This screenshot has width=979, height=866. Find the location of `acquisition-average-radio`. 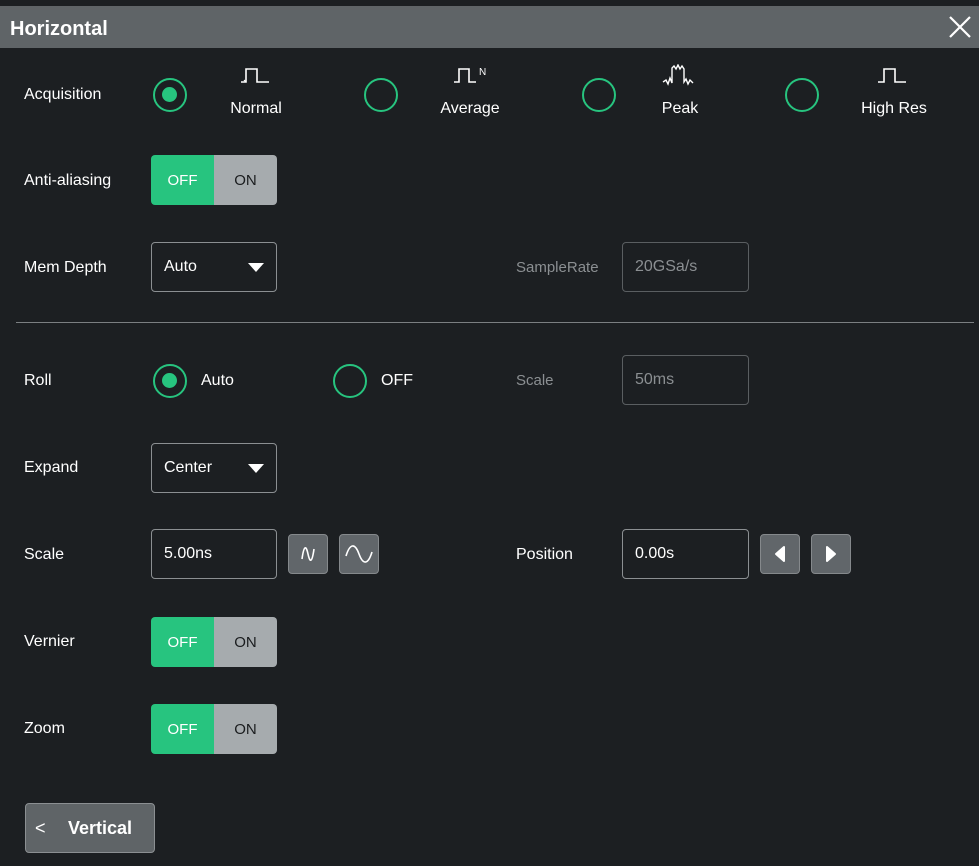

acquisition-average-radio is located at coordinates (381, 95).